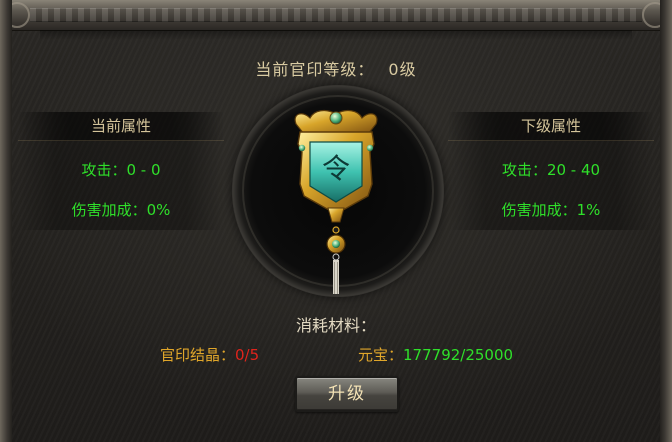 Image resolution: width=672 pixels, height=442 pixels. I want to click on next-attributes-panel: 下级属性 攻击：20 - 40 伤害加成：1%, so click(551, 171).